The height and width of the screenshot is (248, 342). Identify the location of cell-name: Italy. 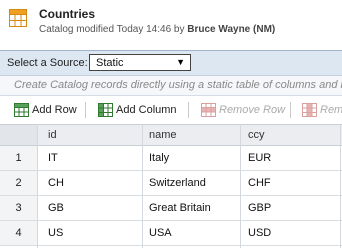
(159, 158).